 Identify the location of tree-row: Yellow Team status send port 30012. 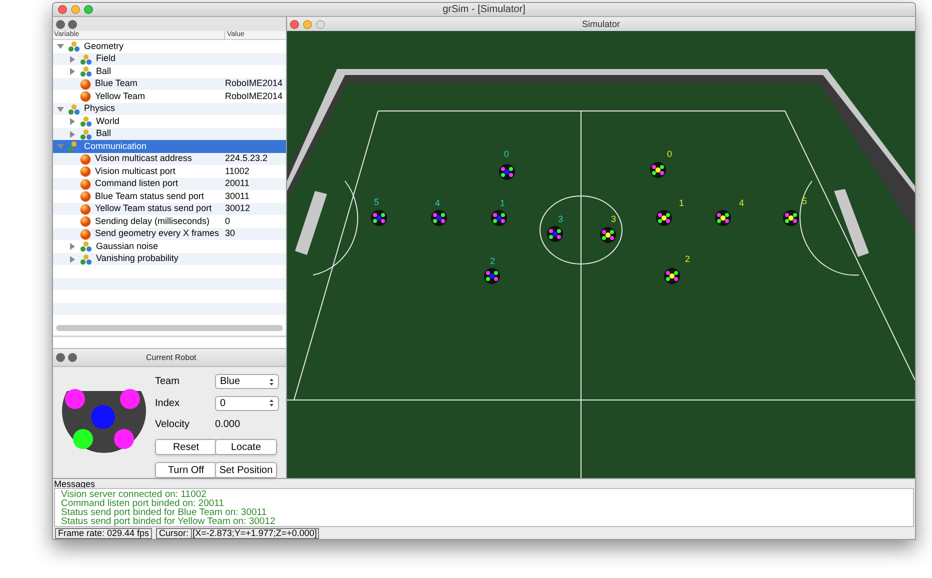
(169, 209).